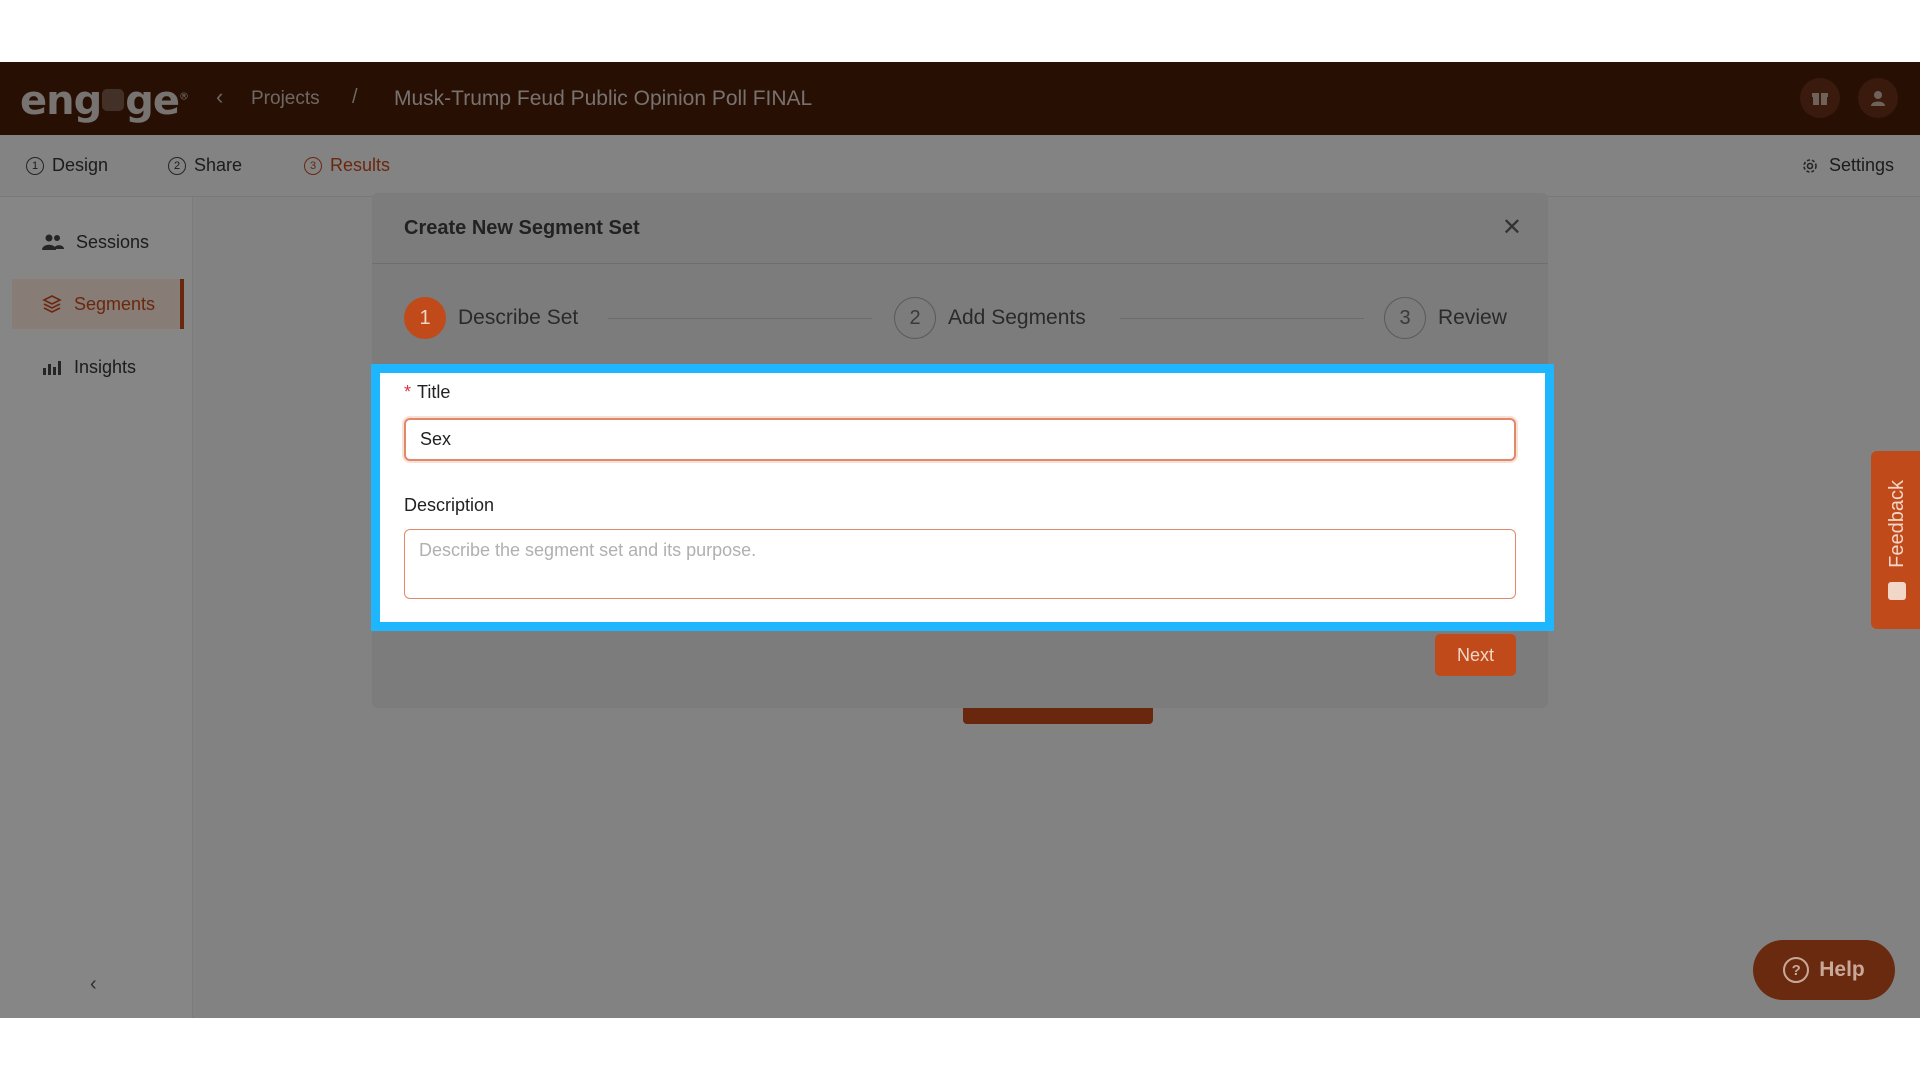 Image resolution: width=1920 pixels, height=1080 pixels. What do you see at coordinates (522, 228) in the screenshot?
I see `modal-title: Create New Segment Set` at bounding box center [522, 228].